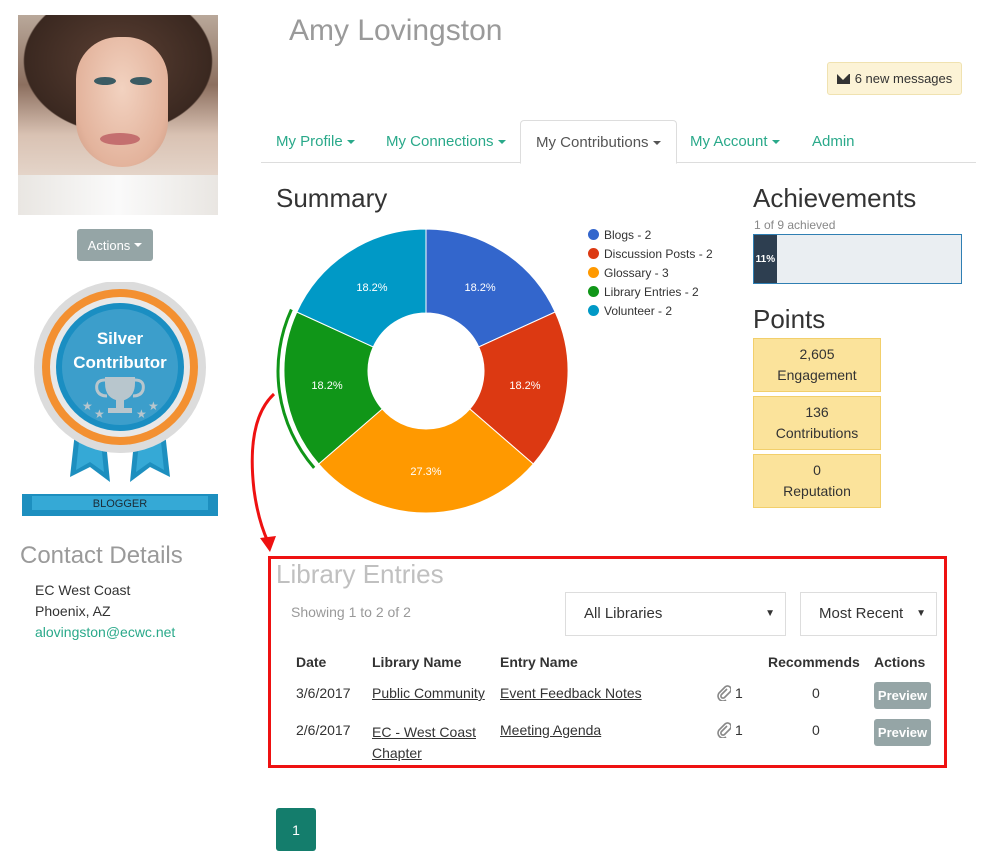  I want to click on col-actions: Actions, so click(900, 662).